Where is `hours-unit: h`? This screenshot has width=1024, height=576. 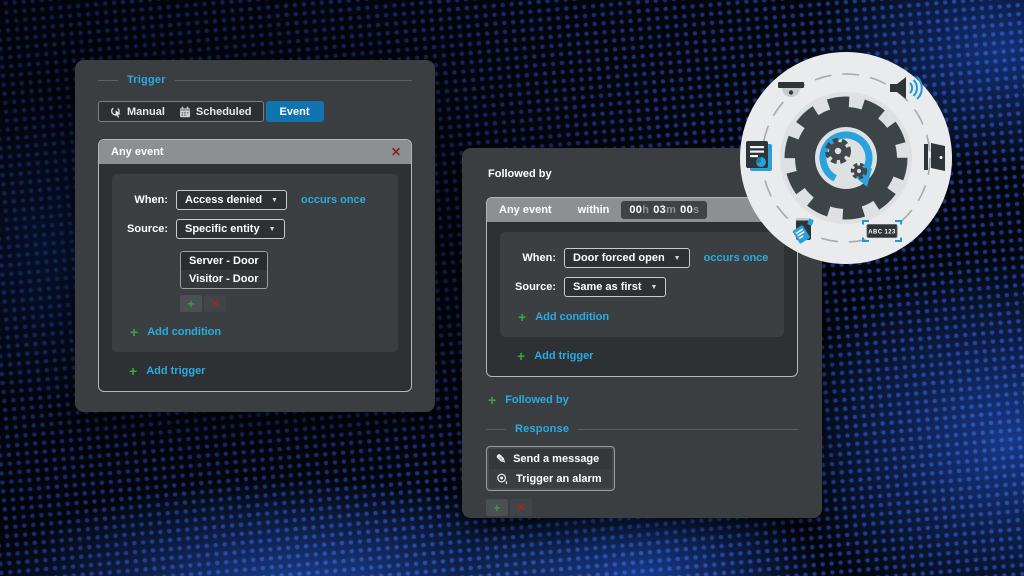
hours-unit: h is located at coordinates (646, 210).